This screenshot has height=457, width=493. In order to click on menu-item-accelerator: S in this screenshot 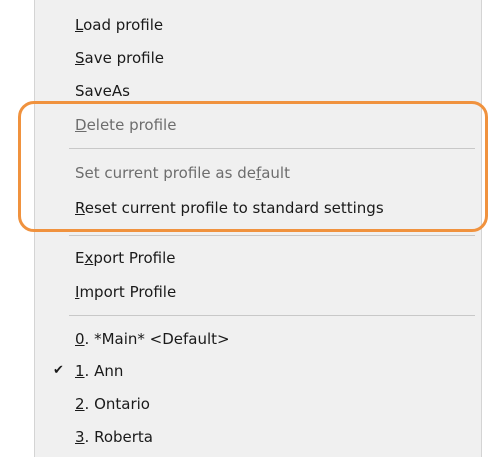, I will do `click(80, 58)`.